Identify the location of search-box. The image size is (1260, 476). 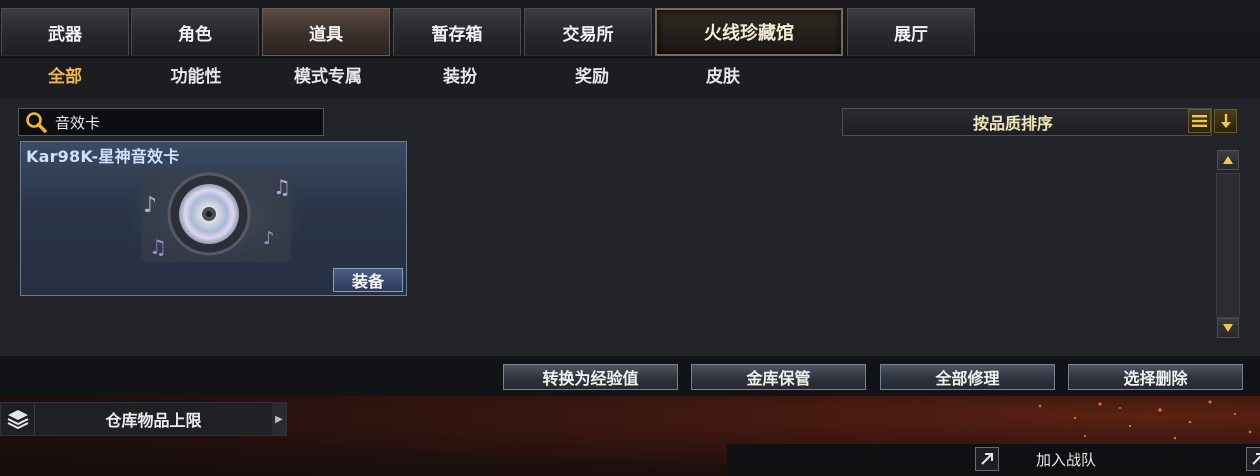
(171, 122).